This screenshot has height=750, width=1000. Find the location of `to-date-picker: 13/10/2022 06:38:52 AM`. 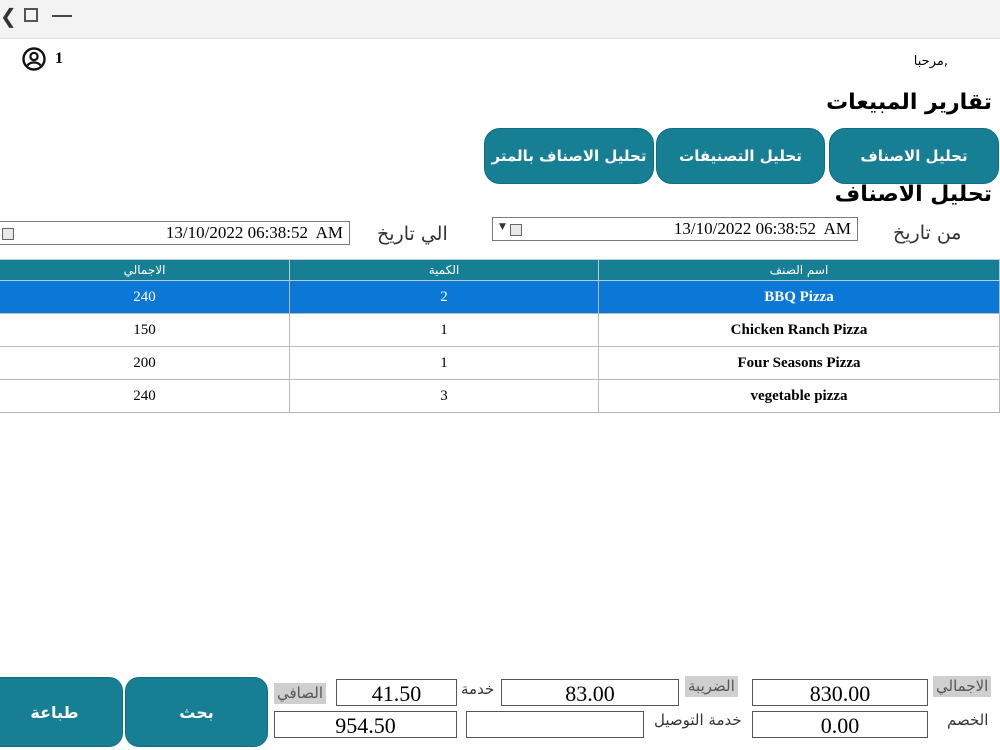

to-date-picker: 13/10/2022 06:38:52 AM is located at coordinates (175, 233).